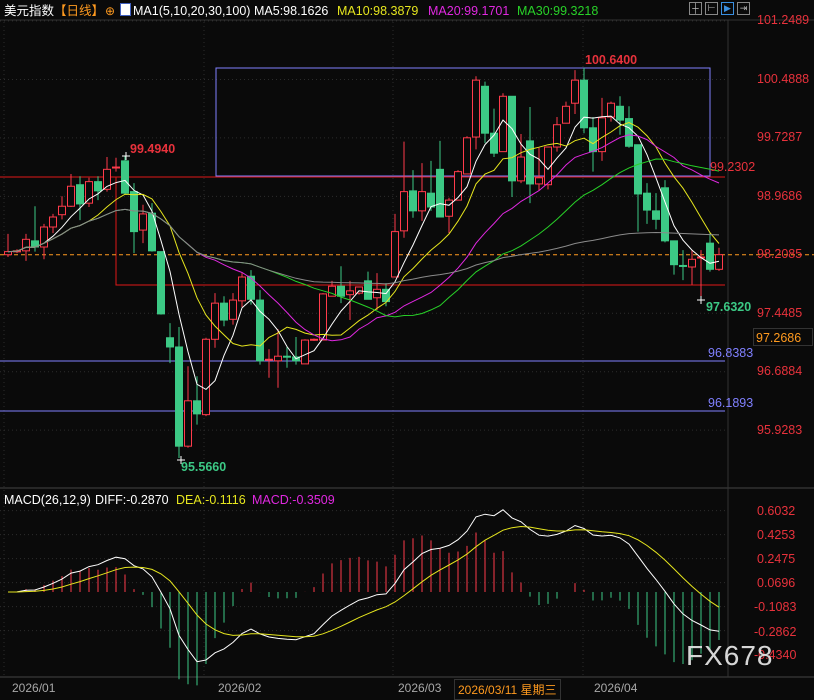 The width and height of the screenshot is (814, 700). What do you see at coordinates (780, 254) in the screenshot?
I see `price-axis-label: 98.2085` at bounding box center [780, 254].